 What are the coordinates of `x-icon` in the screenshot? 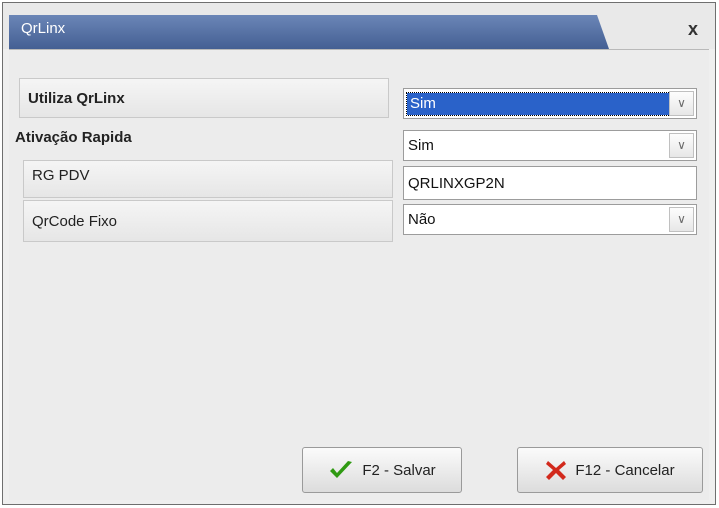 It's located at (556, 470).